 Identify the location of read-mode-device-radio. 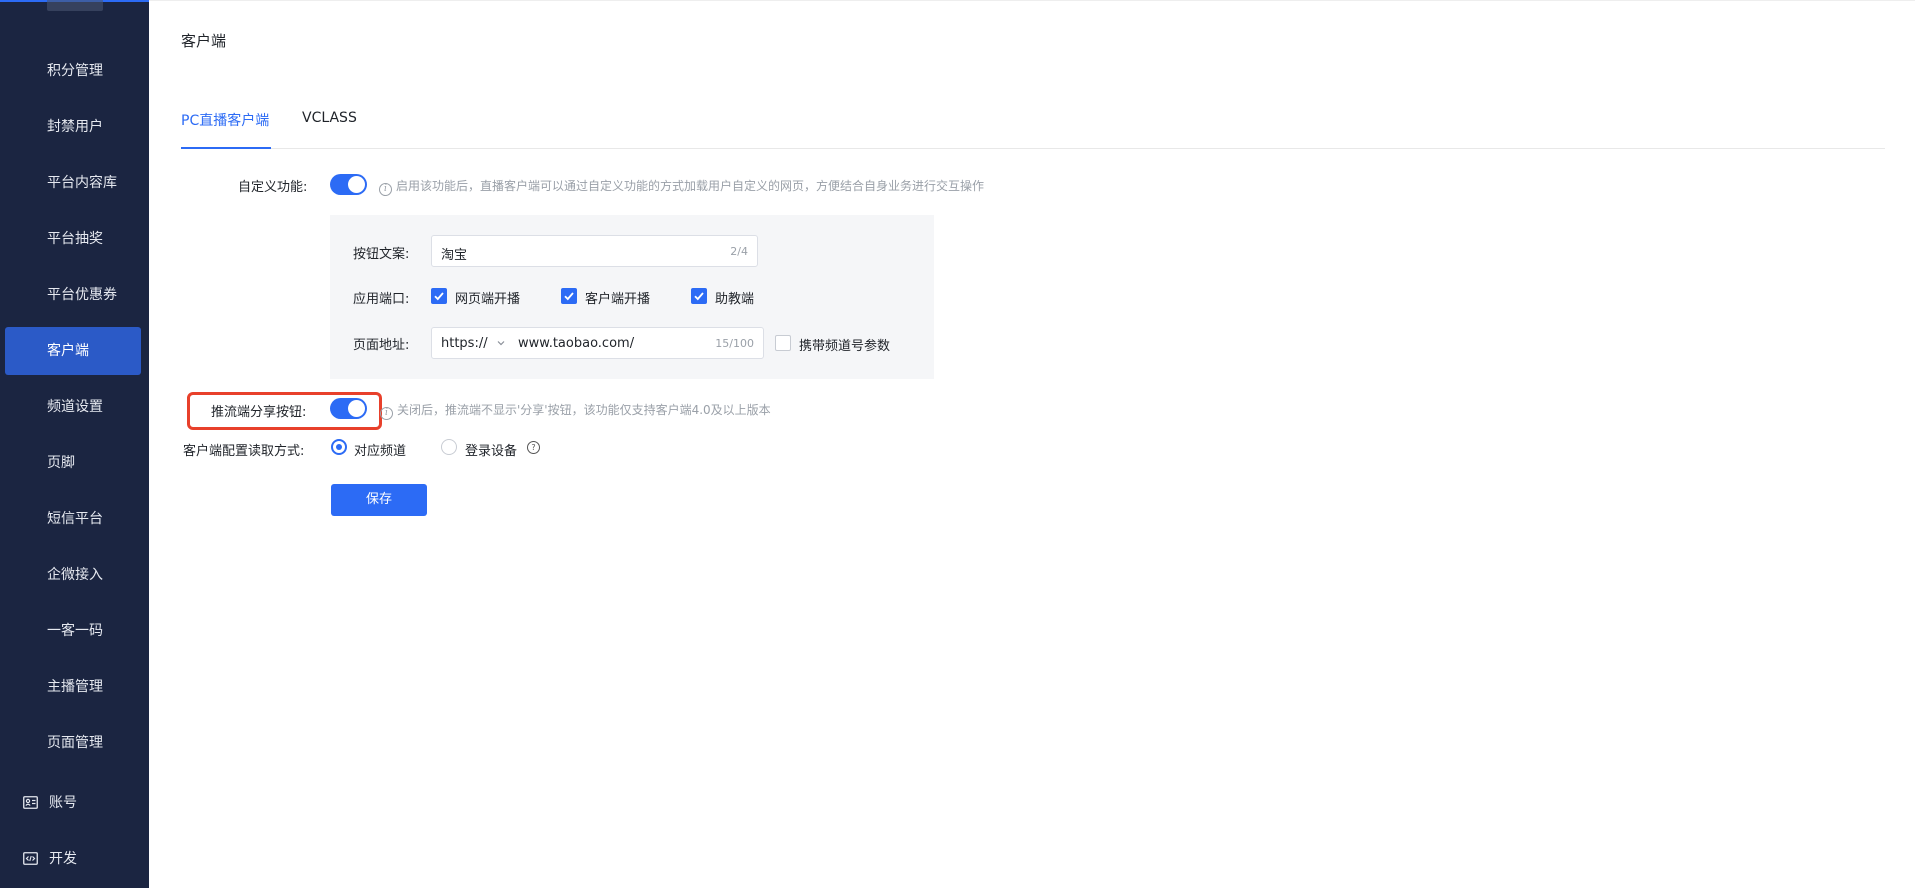
(449, 447).